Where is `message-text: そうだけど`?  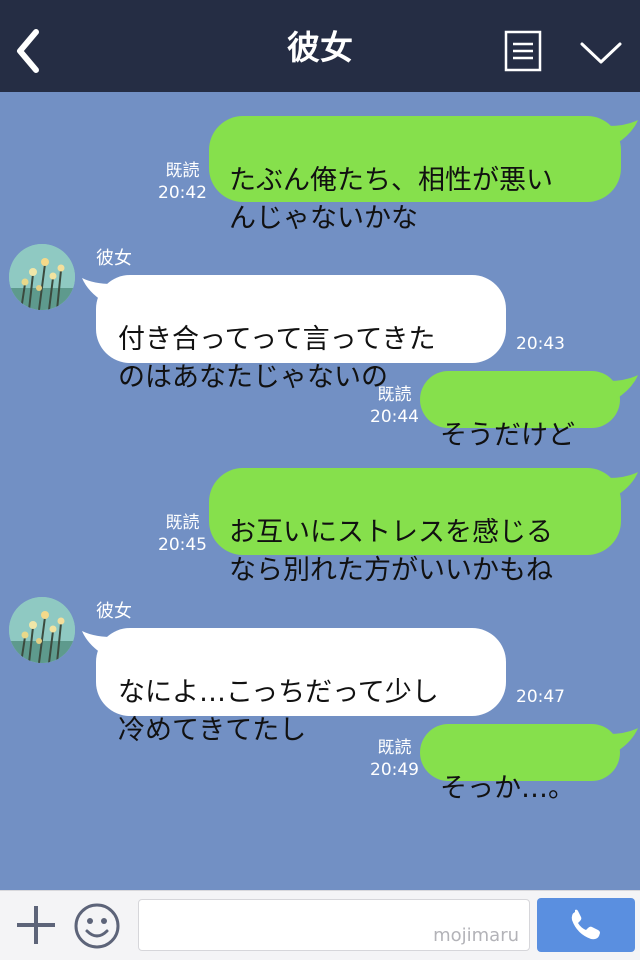
message-text: そうだけど is located at coordinates (507, 435).